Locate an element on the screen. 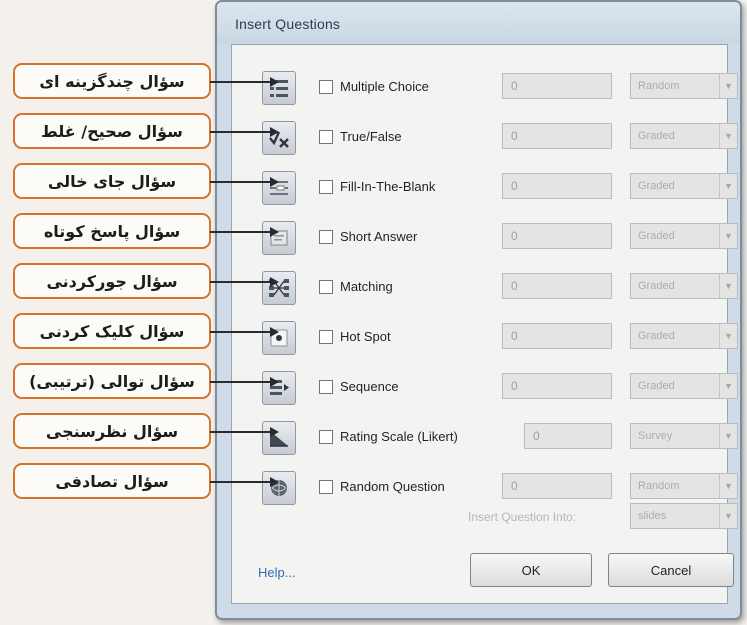 The image size is (747, 625). hot-spot-label: Hot Spot is located at coordinates (365, 336).